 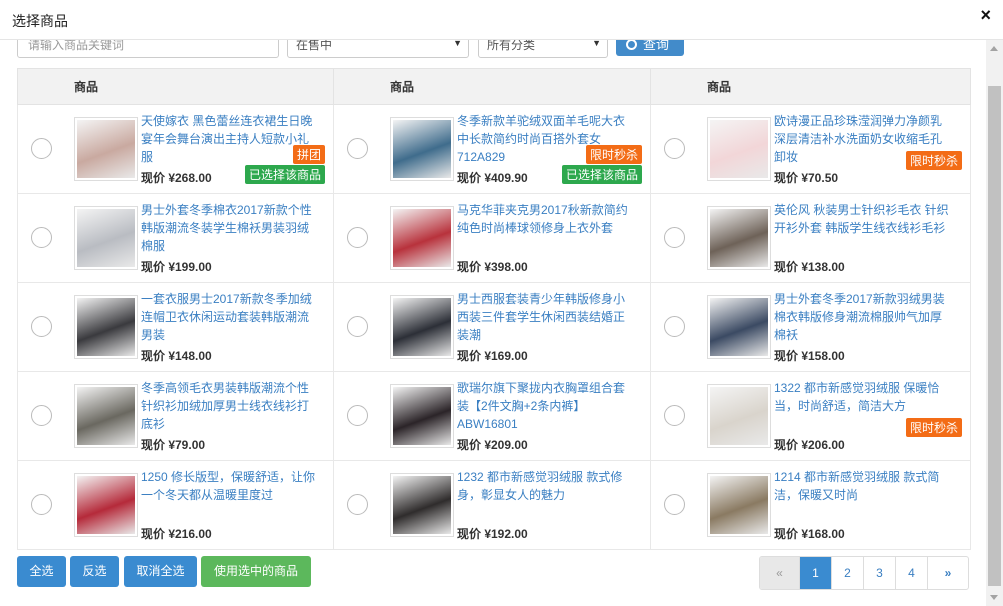 What do you see at coordinates (492, 267) in the screenshot?
I see `product-price: 现价 ¥398.00` at bounding box center [492, 267].